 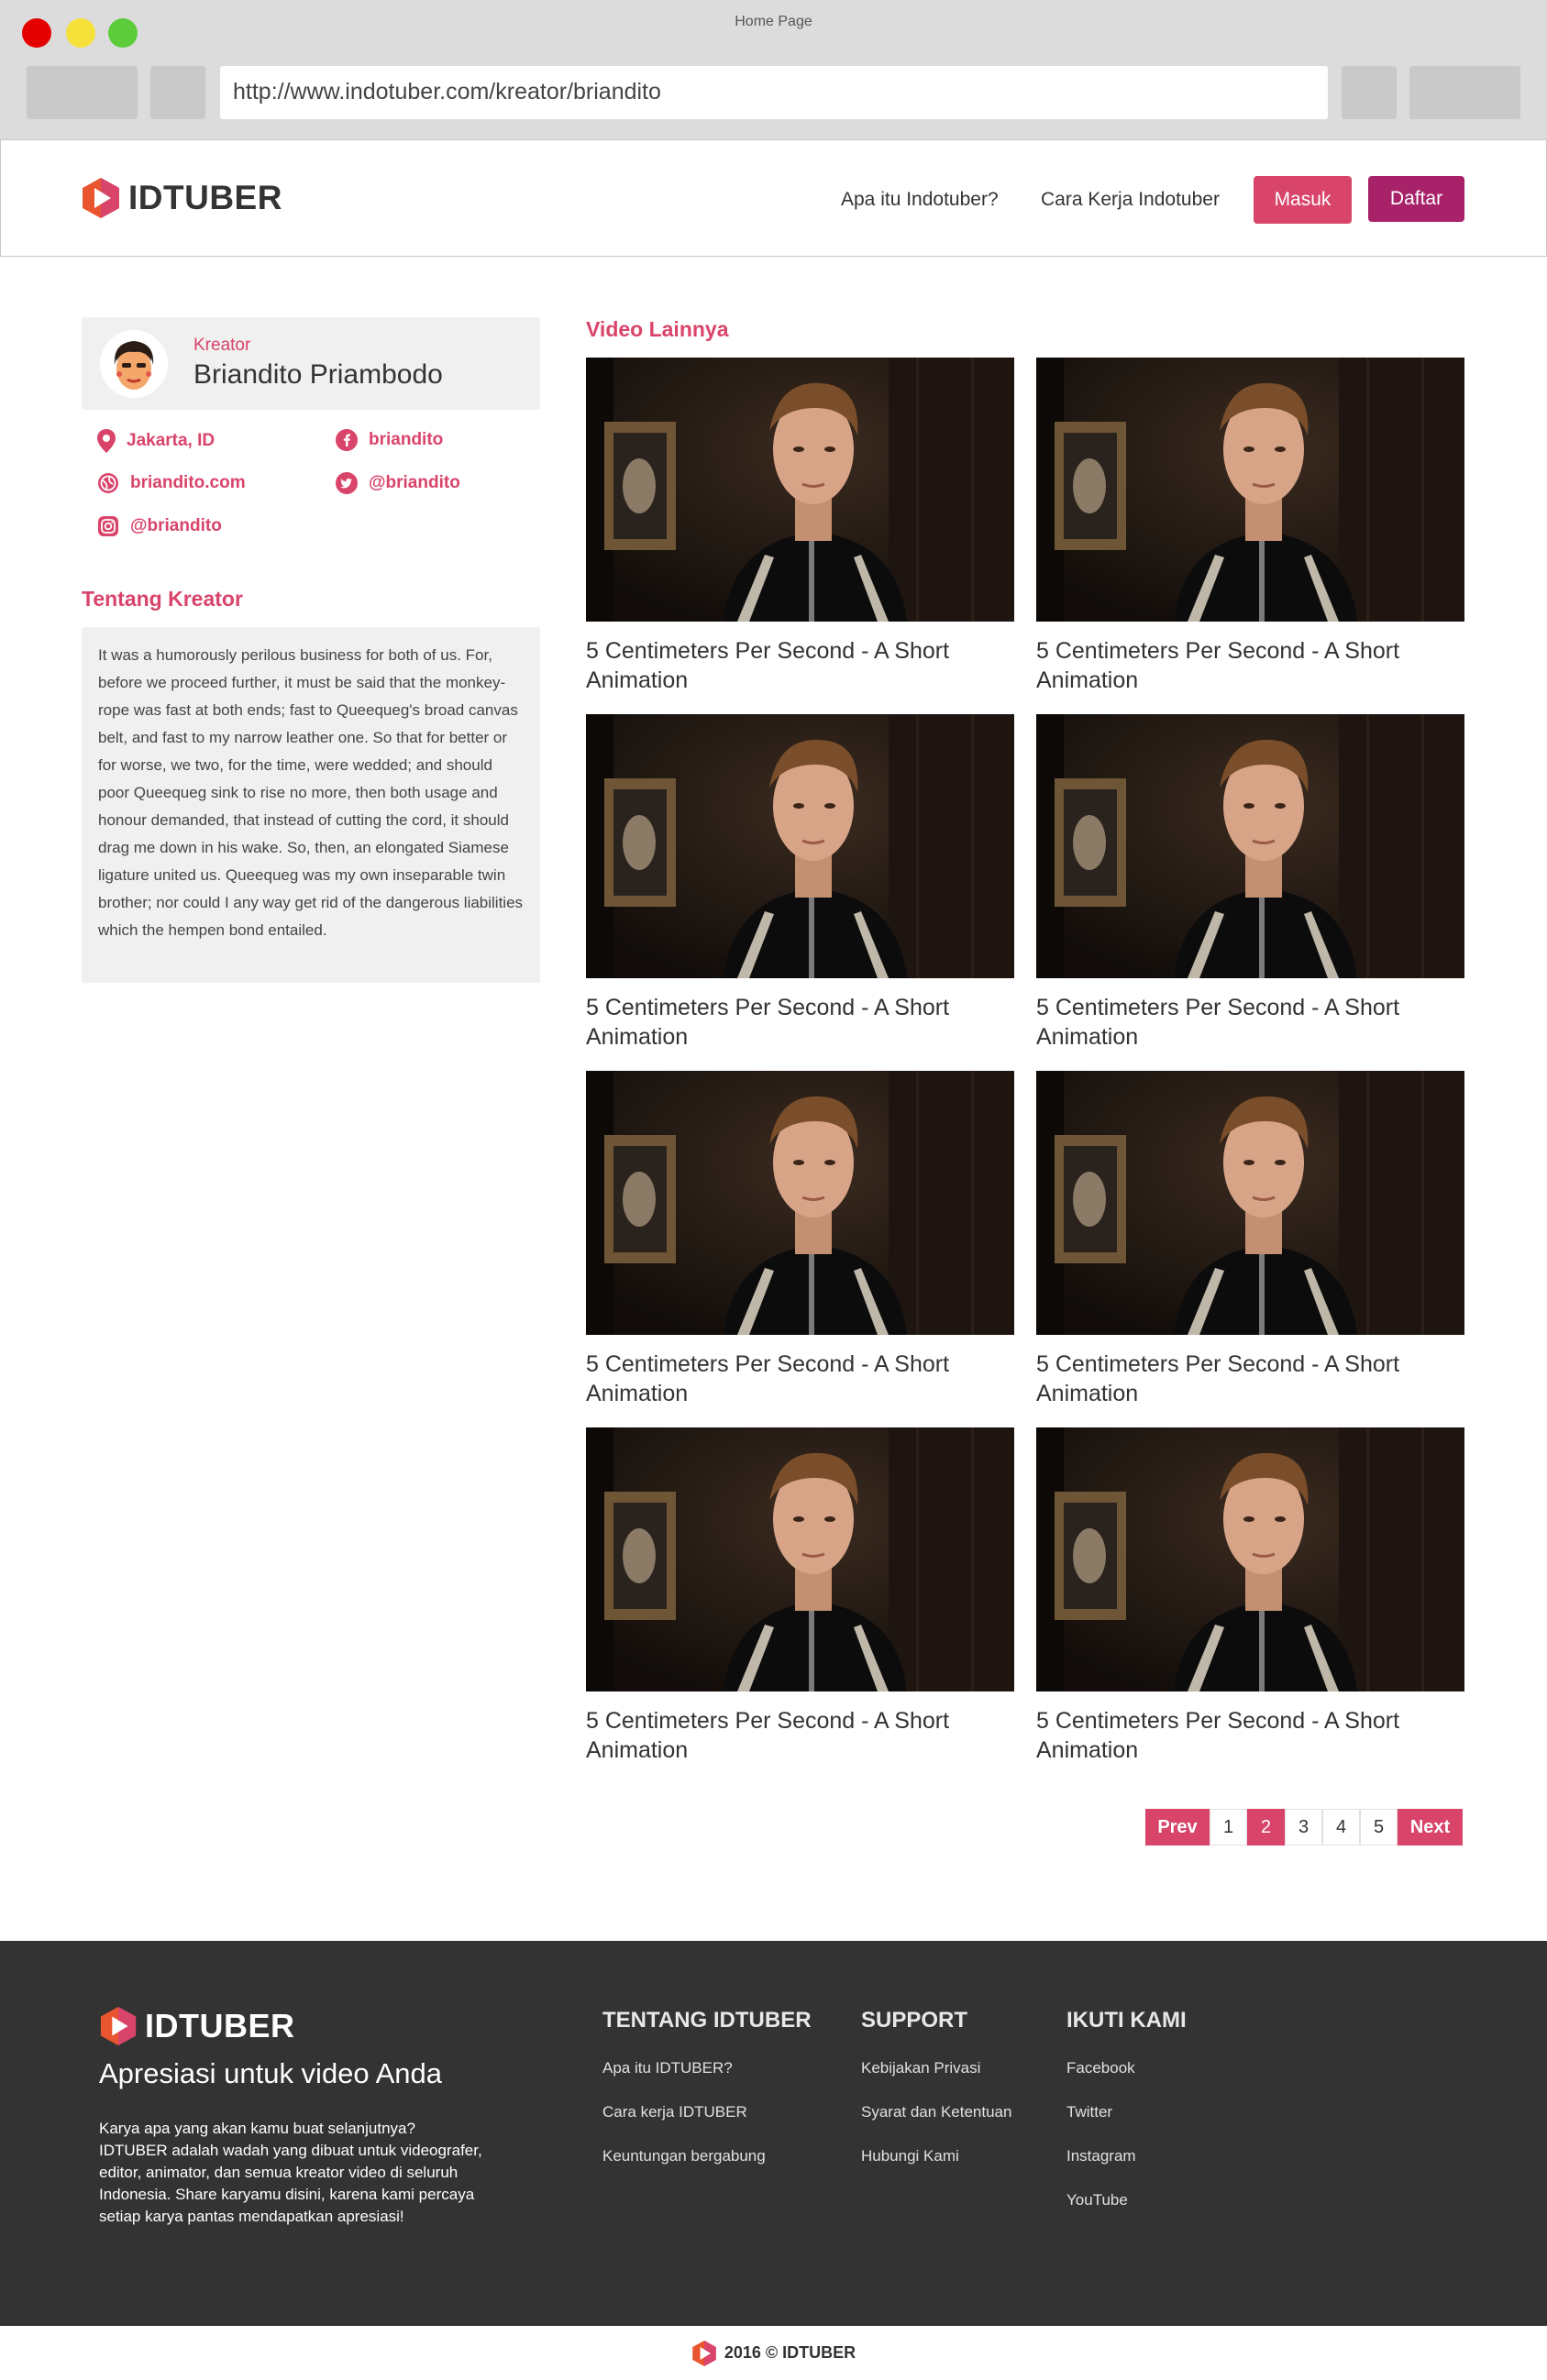 What do you see at coordinates (1303, 200) in the screenshot?
I see `login-button: Masuk` at bounding box center [1303, 200].